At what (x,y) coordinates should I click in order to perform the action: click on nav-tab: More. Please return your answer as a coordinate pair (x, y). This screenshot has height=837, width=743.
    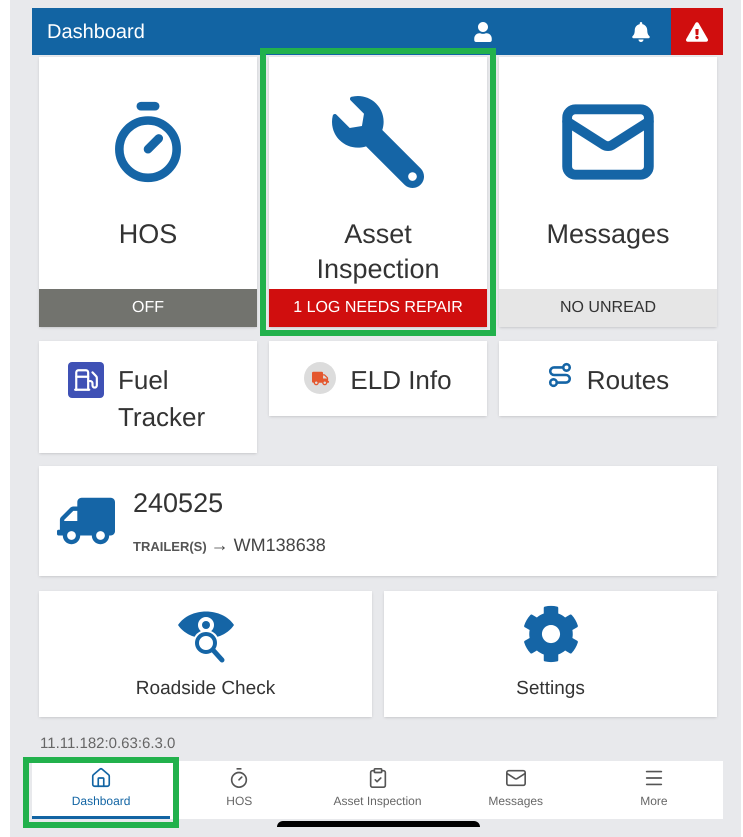
    Looking at the image, I should click on (654, 790).